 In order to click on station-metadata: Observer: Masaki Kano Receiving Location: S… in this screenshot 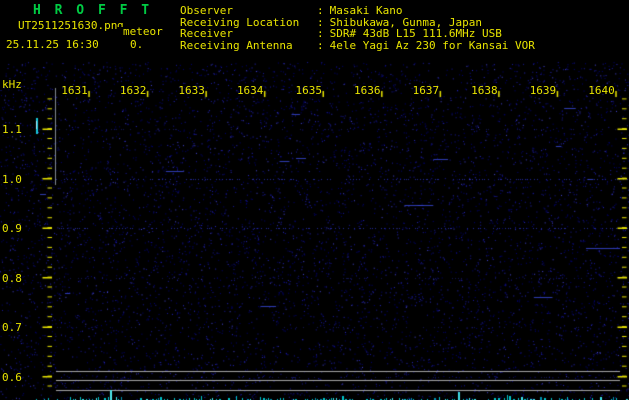, I will do `click(357, 28)`.